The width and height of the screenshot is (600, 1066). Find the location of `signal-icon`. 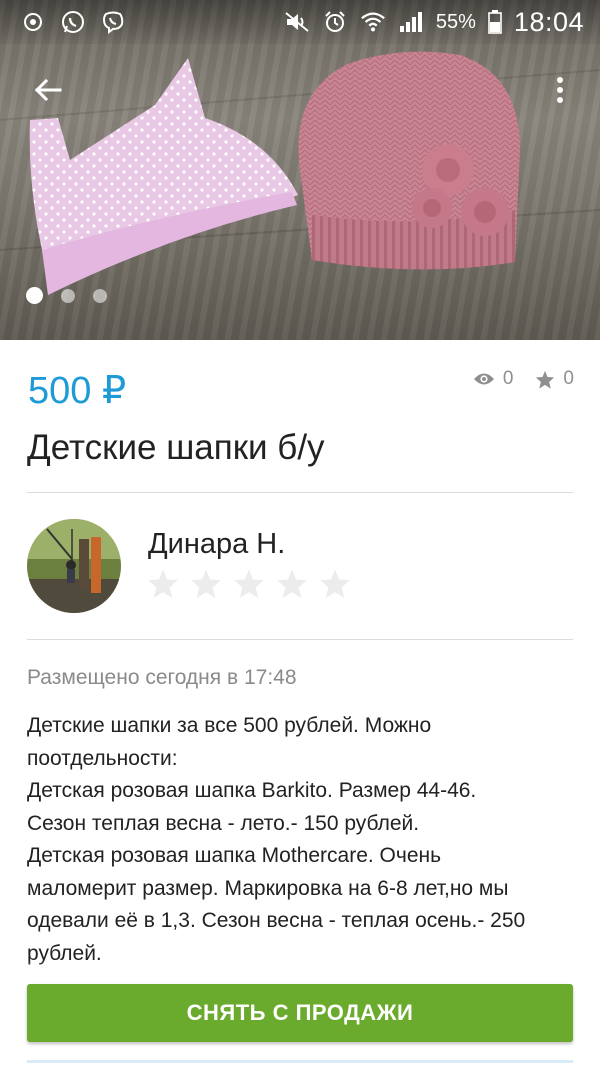

signal-icon is located at coordinates (411, 22).